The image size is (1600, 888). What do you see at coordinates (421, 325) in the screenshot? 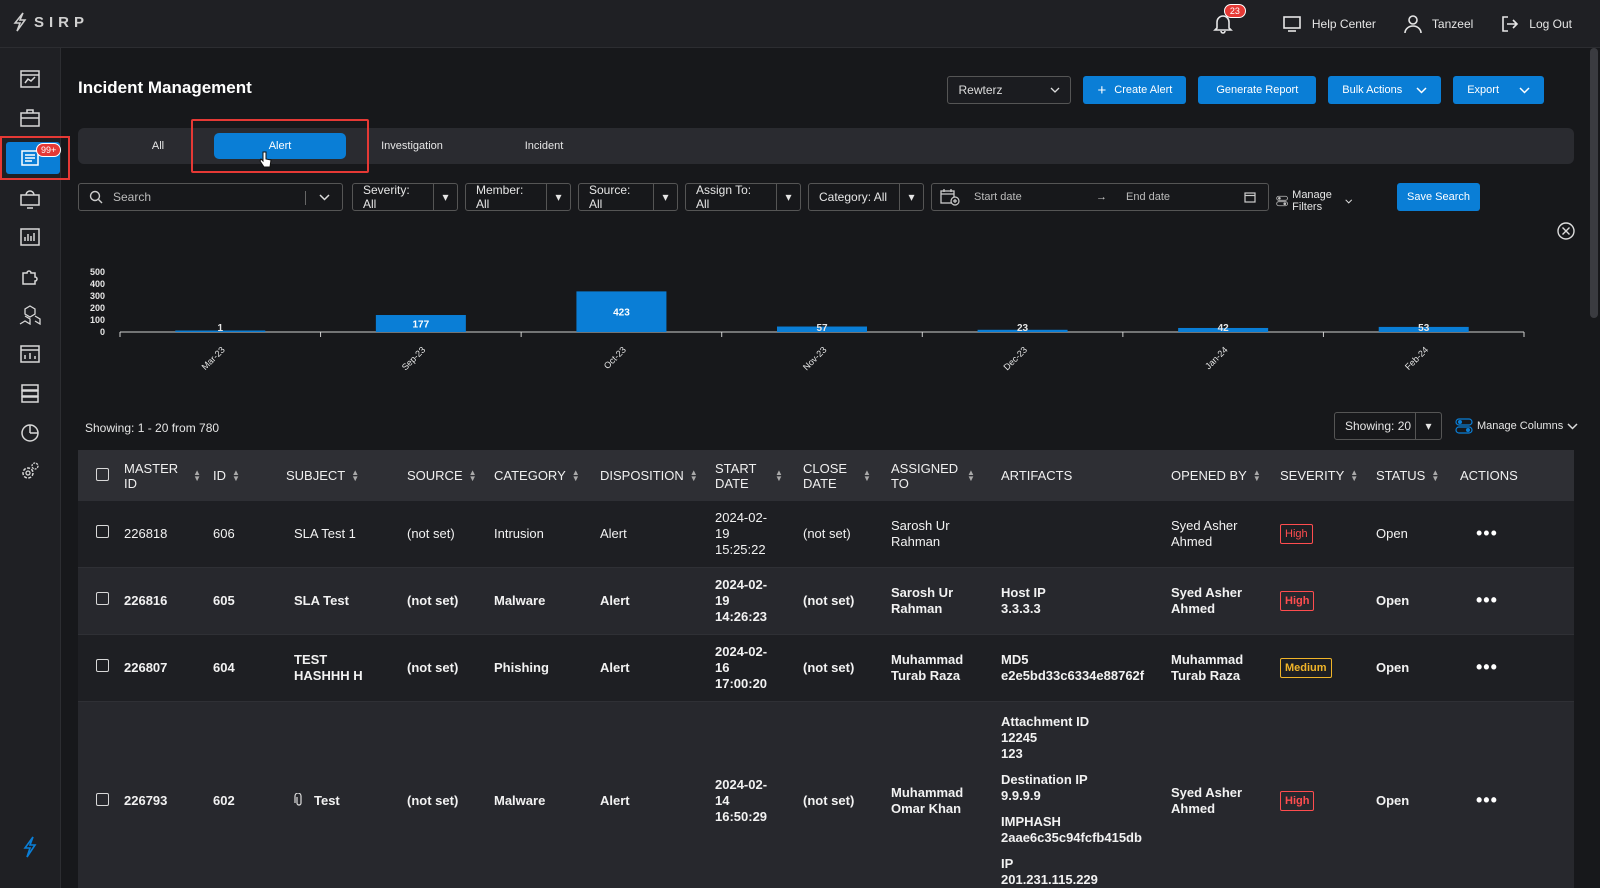
I see `bar-value-label: 177` at bounding box center [421, 325].